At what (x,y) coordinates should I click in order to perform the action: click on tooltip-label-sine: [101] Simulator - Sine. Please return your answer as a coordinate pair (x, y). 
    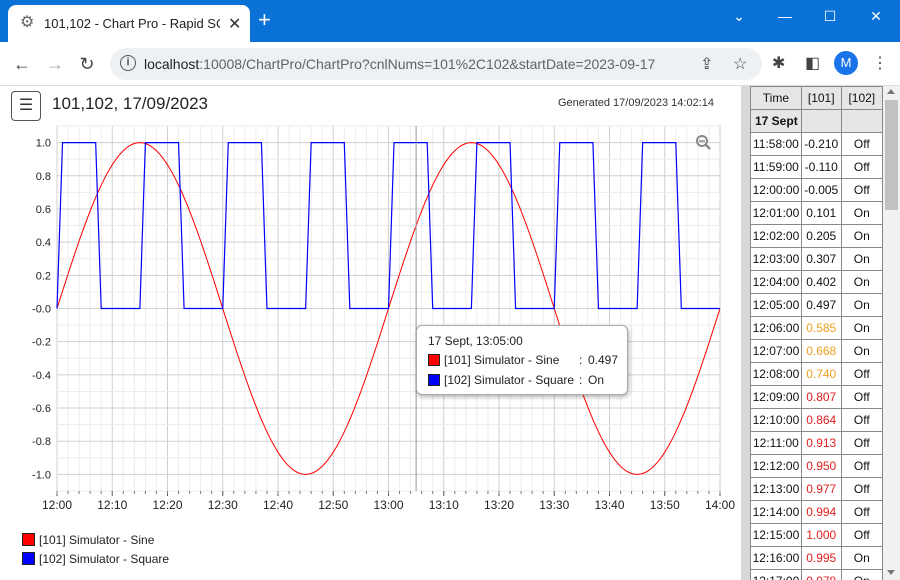
    Looking at the image, I should click on (502, 360).